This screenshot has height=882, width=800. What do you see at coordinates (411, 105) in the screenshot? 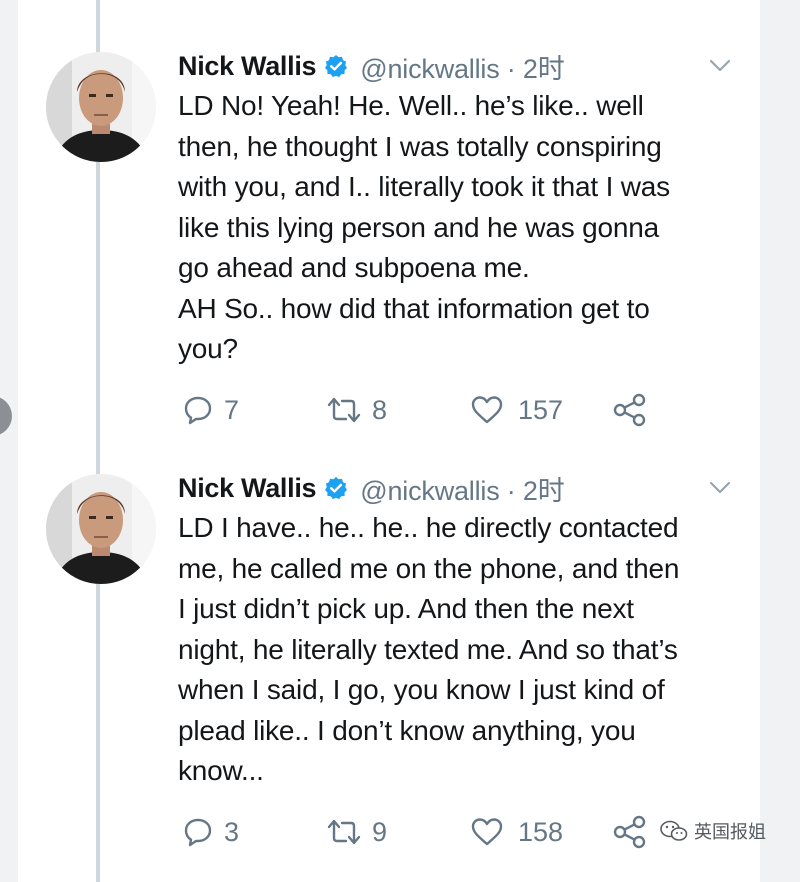
I see `tweet-text-line: LD No! Yeah! He. Well.. he’s like.. well` at bounding box center [411, 105].